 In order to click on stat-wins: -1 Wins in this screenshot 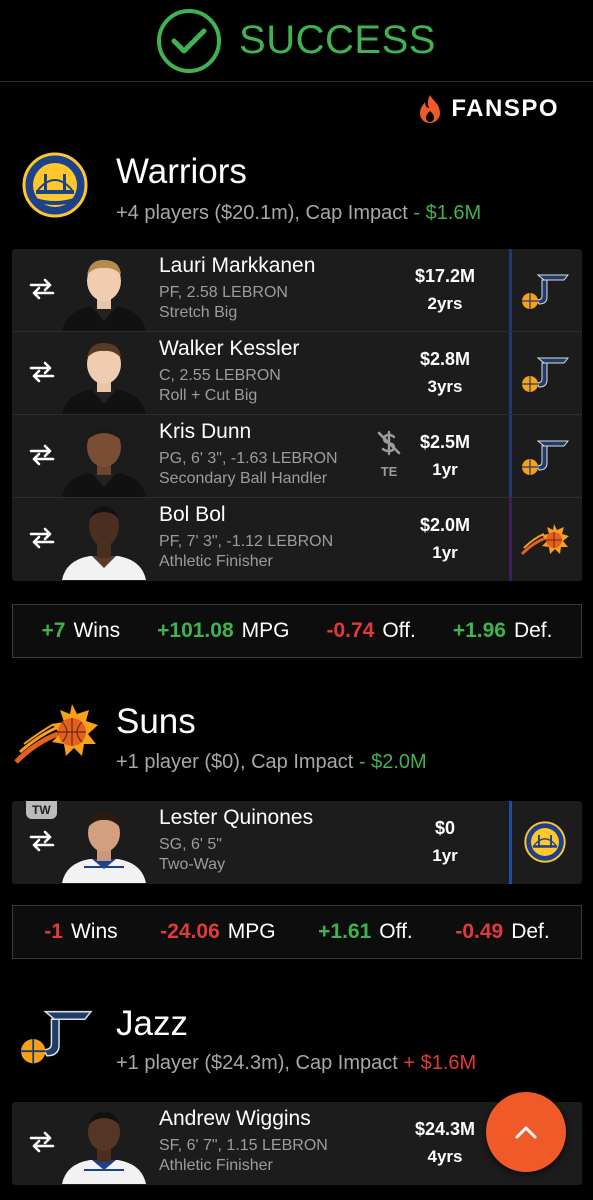, I will do `click(81, 931)`.